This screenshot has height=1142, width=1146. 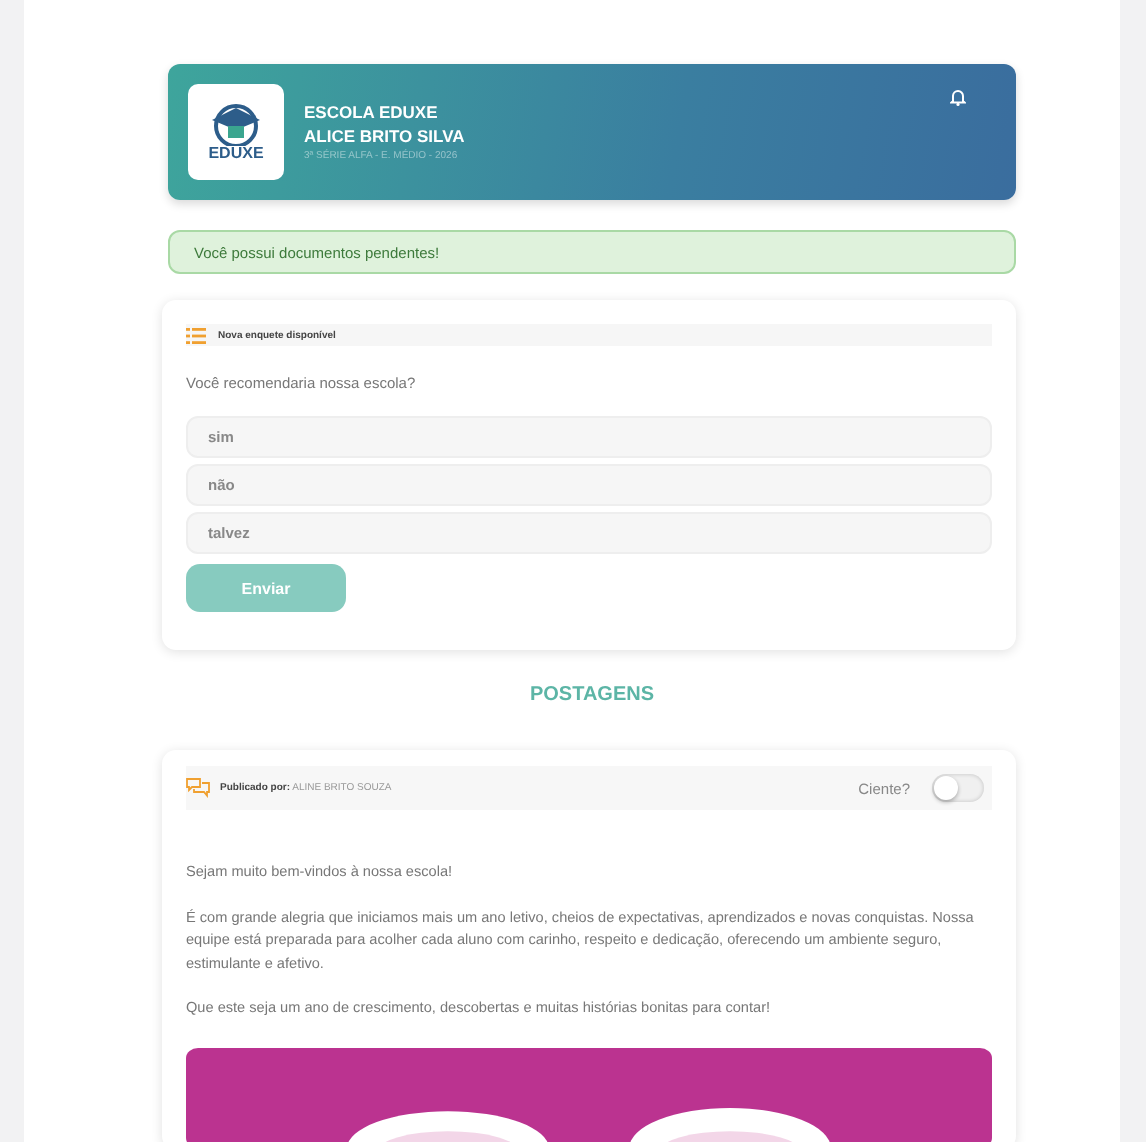 I want to click on acknowledge-toggle, so click(x=958, y=788).